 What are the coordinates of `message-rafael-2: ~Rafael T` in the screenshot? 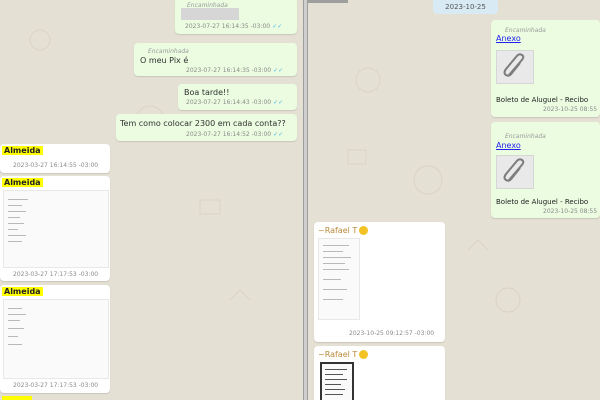 It's located at (379, 373).